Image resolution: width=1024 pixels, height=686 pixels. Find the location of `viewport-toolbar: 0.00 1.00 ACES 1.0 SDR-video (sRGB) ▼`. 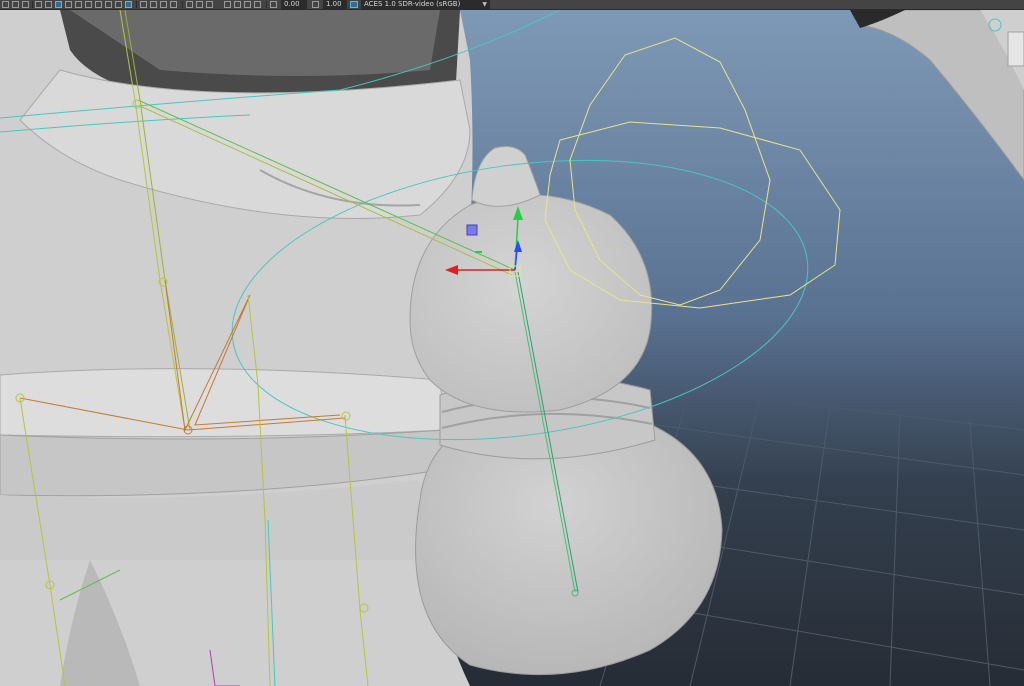

viewport-toolbar: 0.00 1.00 ACES 1.0 SDR-video (sRGB) ▼ is located at coordinates (512, 5).